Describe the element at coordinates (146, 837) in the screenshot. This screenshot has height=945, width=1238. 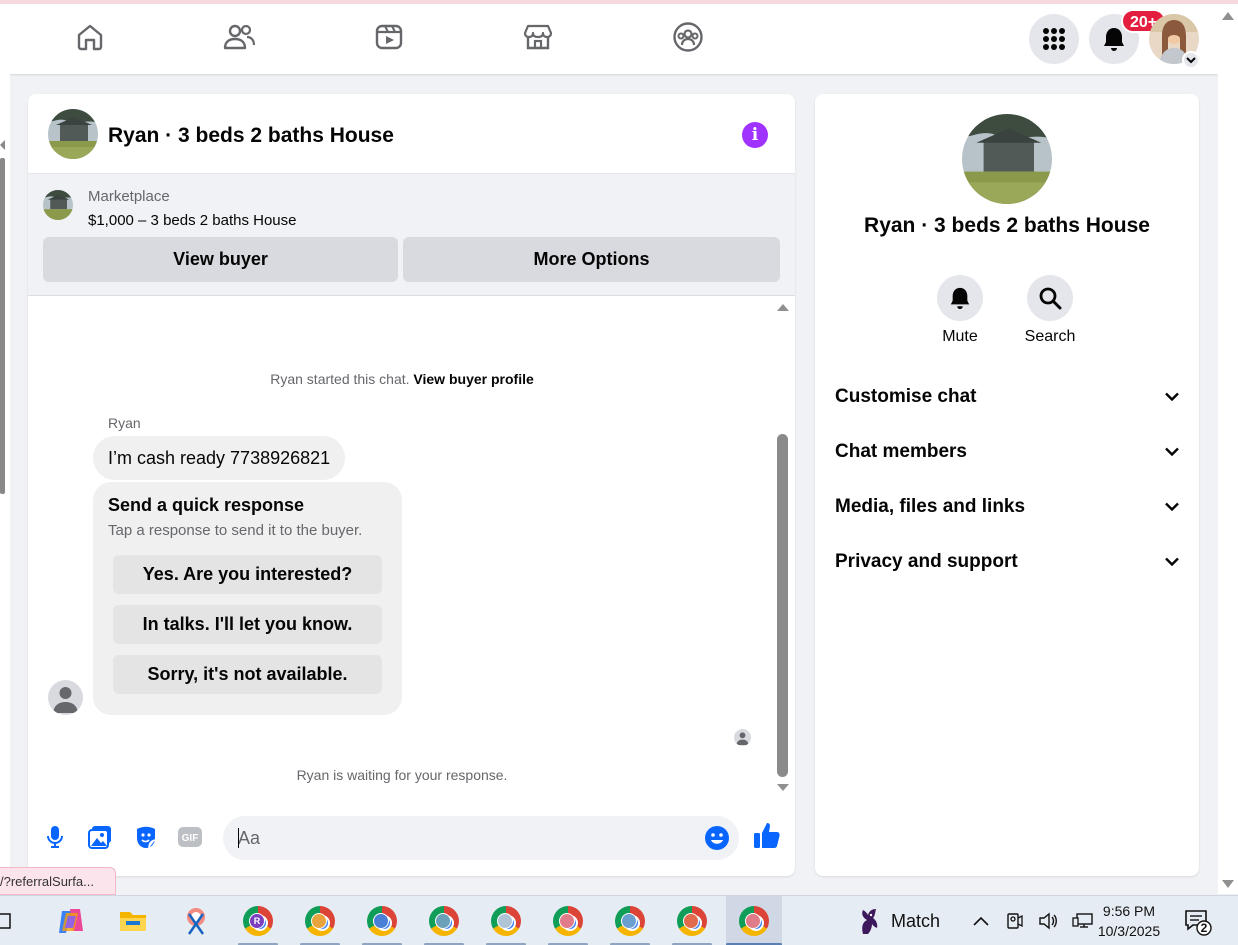
I see `sticker-icon` at that location.